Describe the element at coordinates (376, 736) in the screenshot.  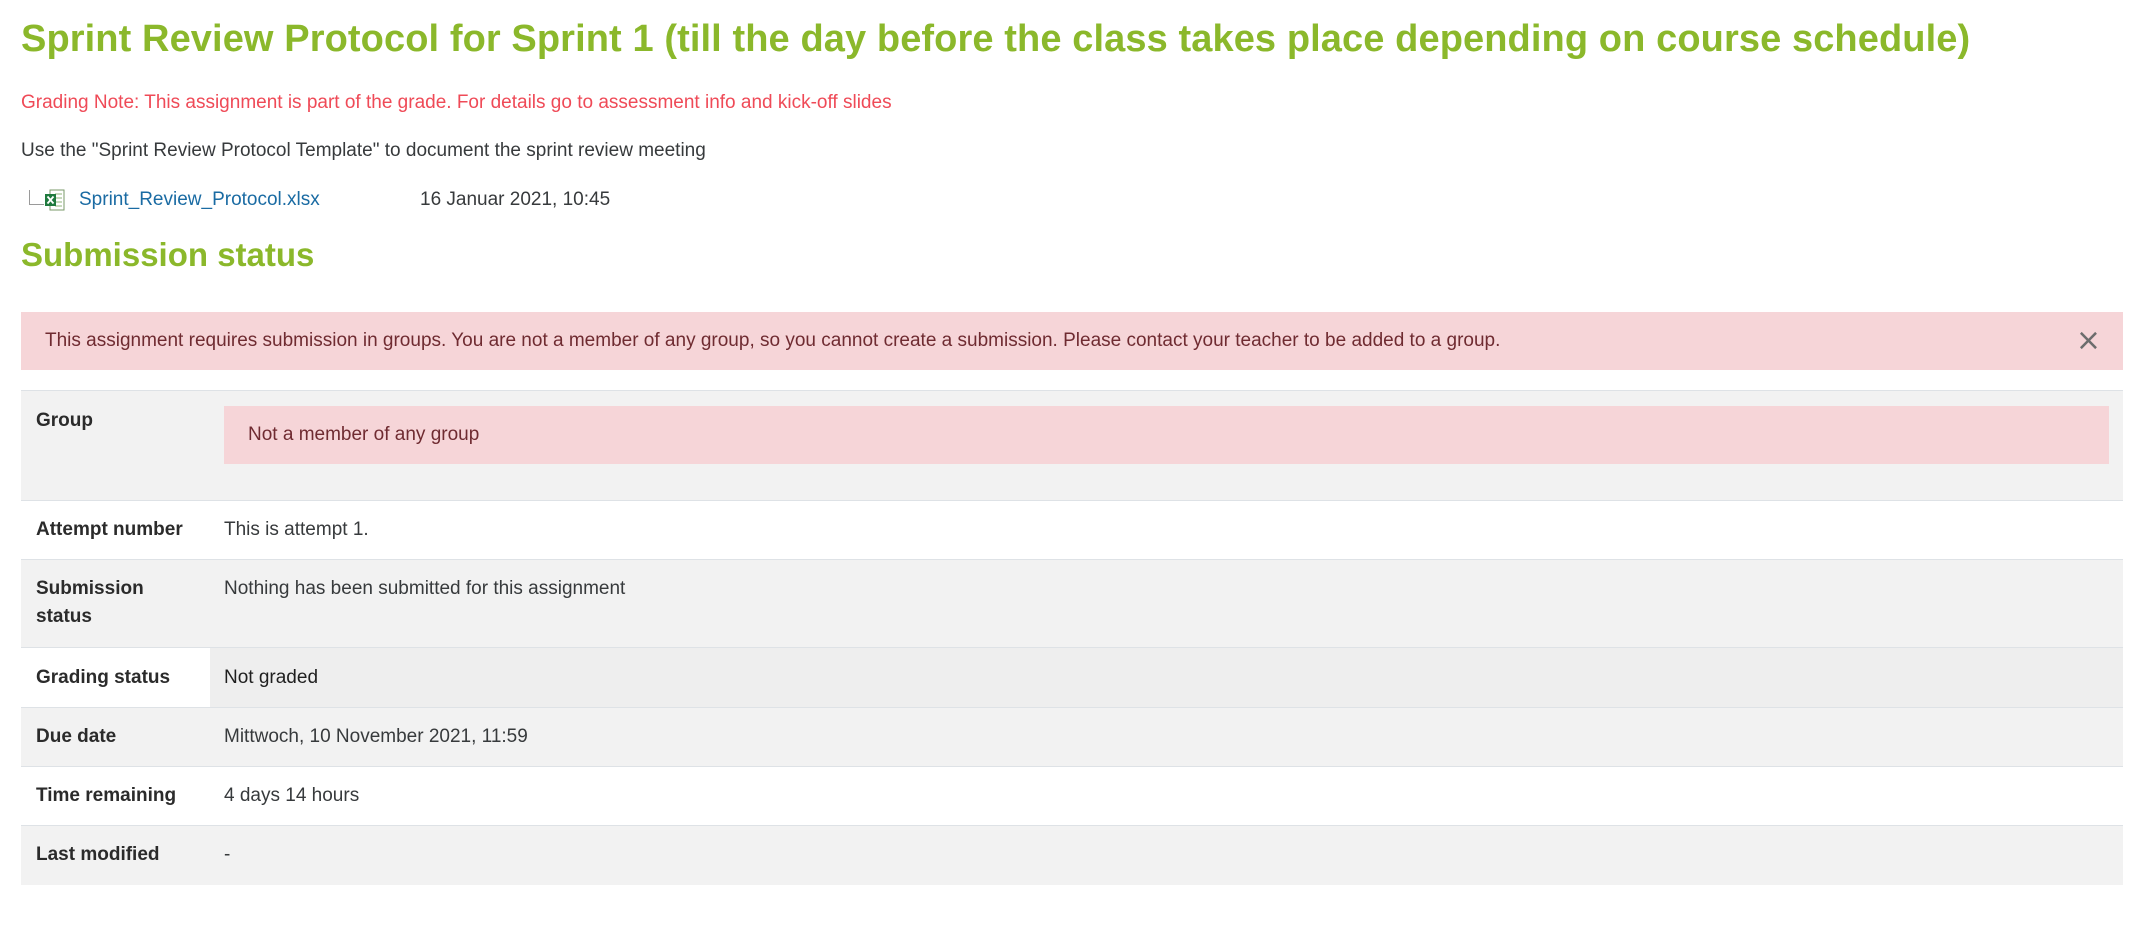
I see `row-value: Mittwoch, 10 November 2021, 11:59` at that location.